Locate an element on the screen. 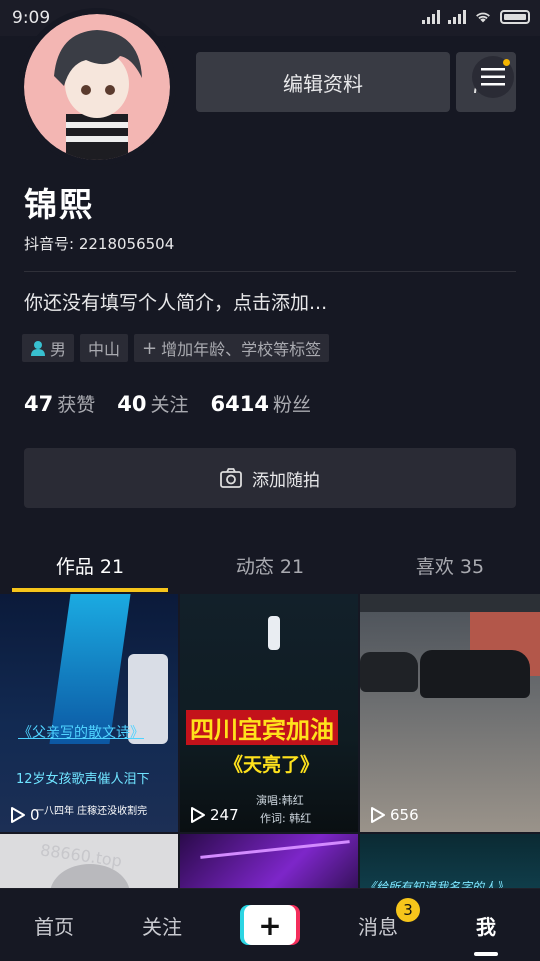 The width and height of the screenshot is (540, 961). video-thumbnail-2: 四川宜宾加油 《天亮了》 演唱:韩红 作词: 韩红 247 is located at coordinates (269, 713).